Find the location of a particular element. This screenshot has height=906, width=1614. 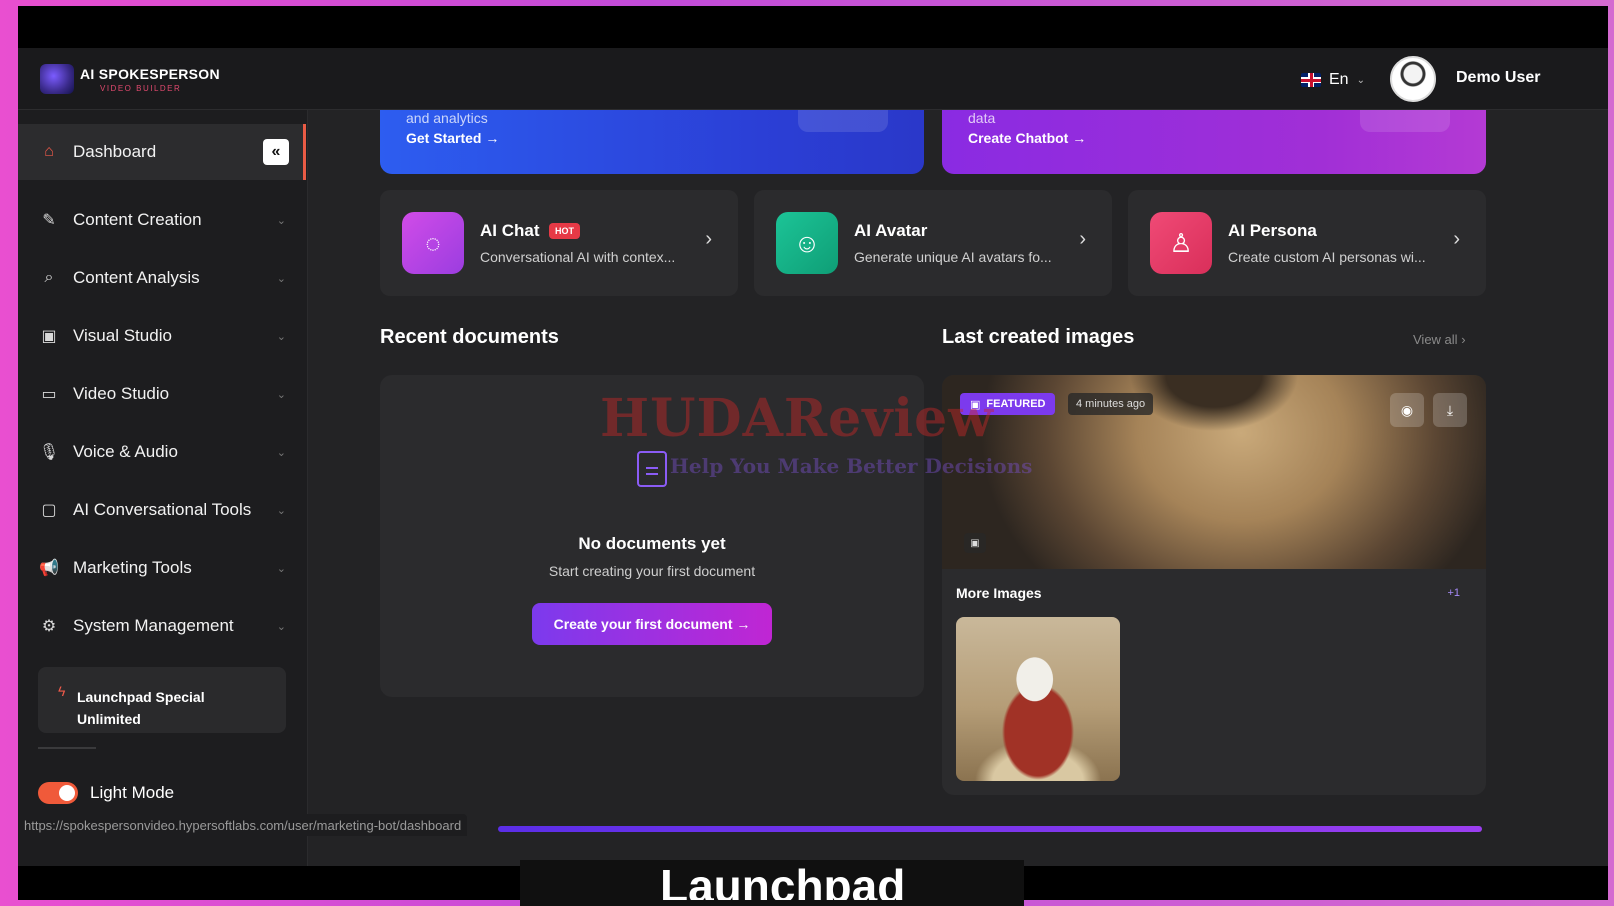

last-created-images-title: Last created images is located at coordinates (1038, 337).